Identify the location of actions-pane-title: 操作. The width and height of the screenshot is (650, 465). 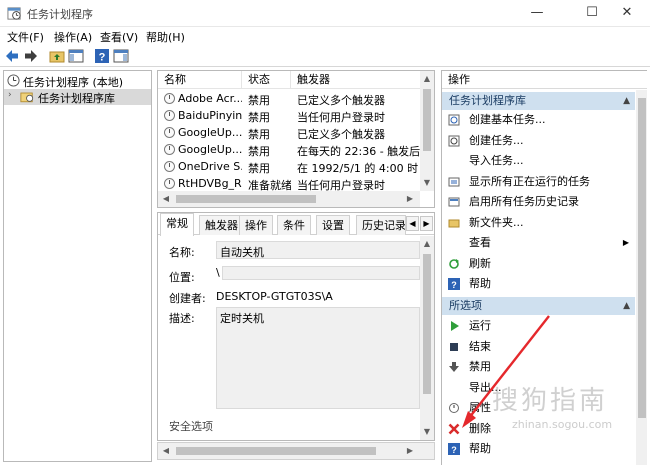
(544, 80).